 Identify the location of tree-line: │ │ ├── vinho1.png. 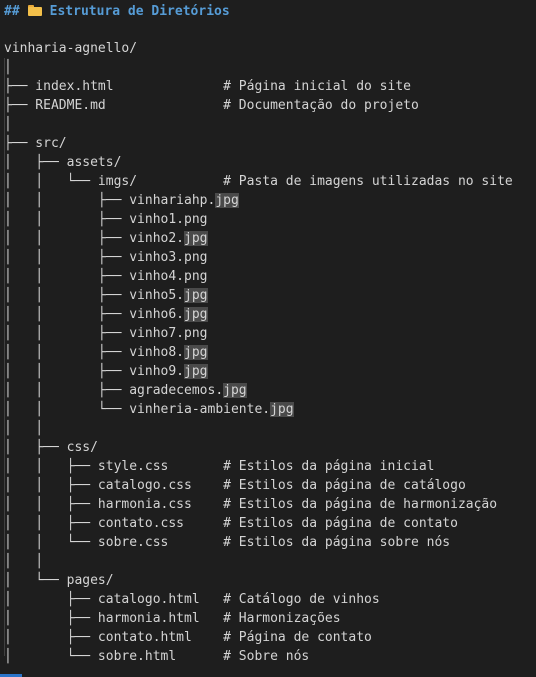
(106, 219).